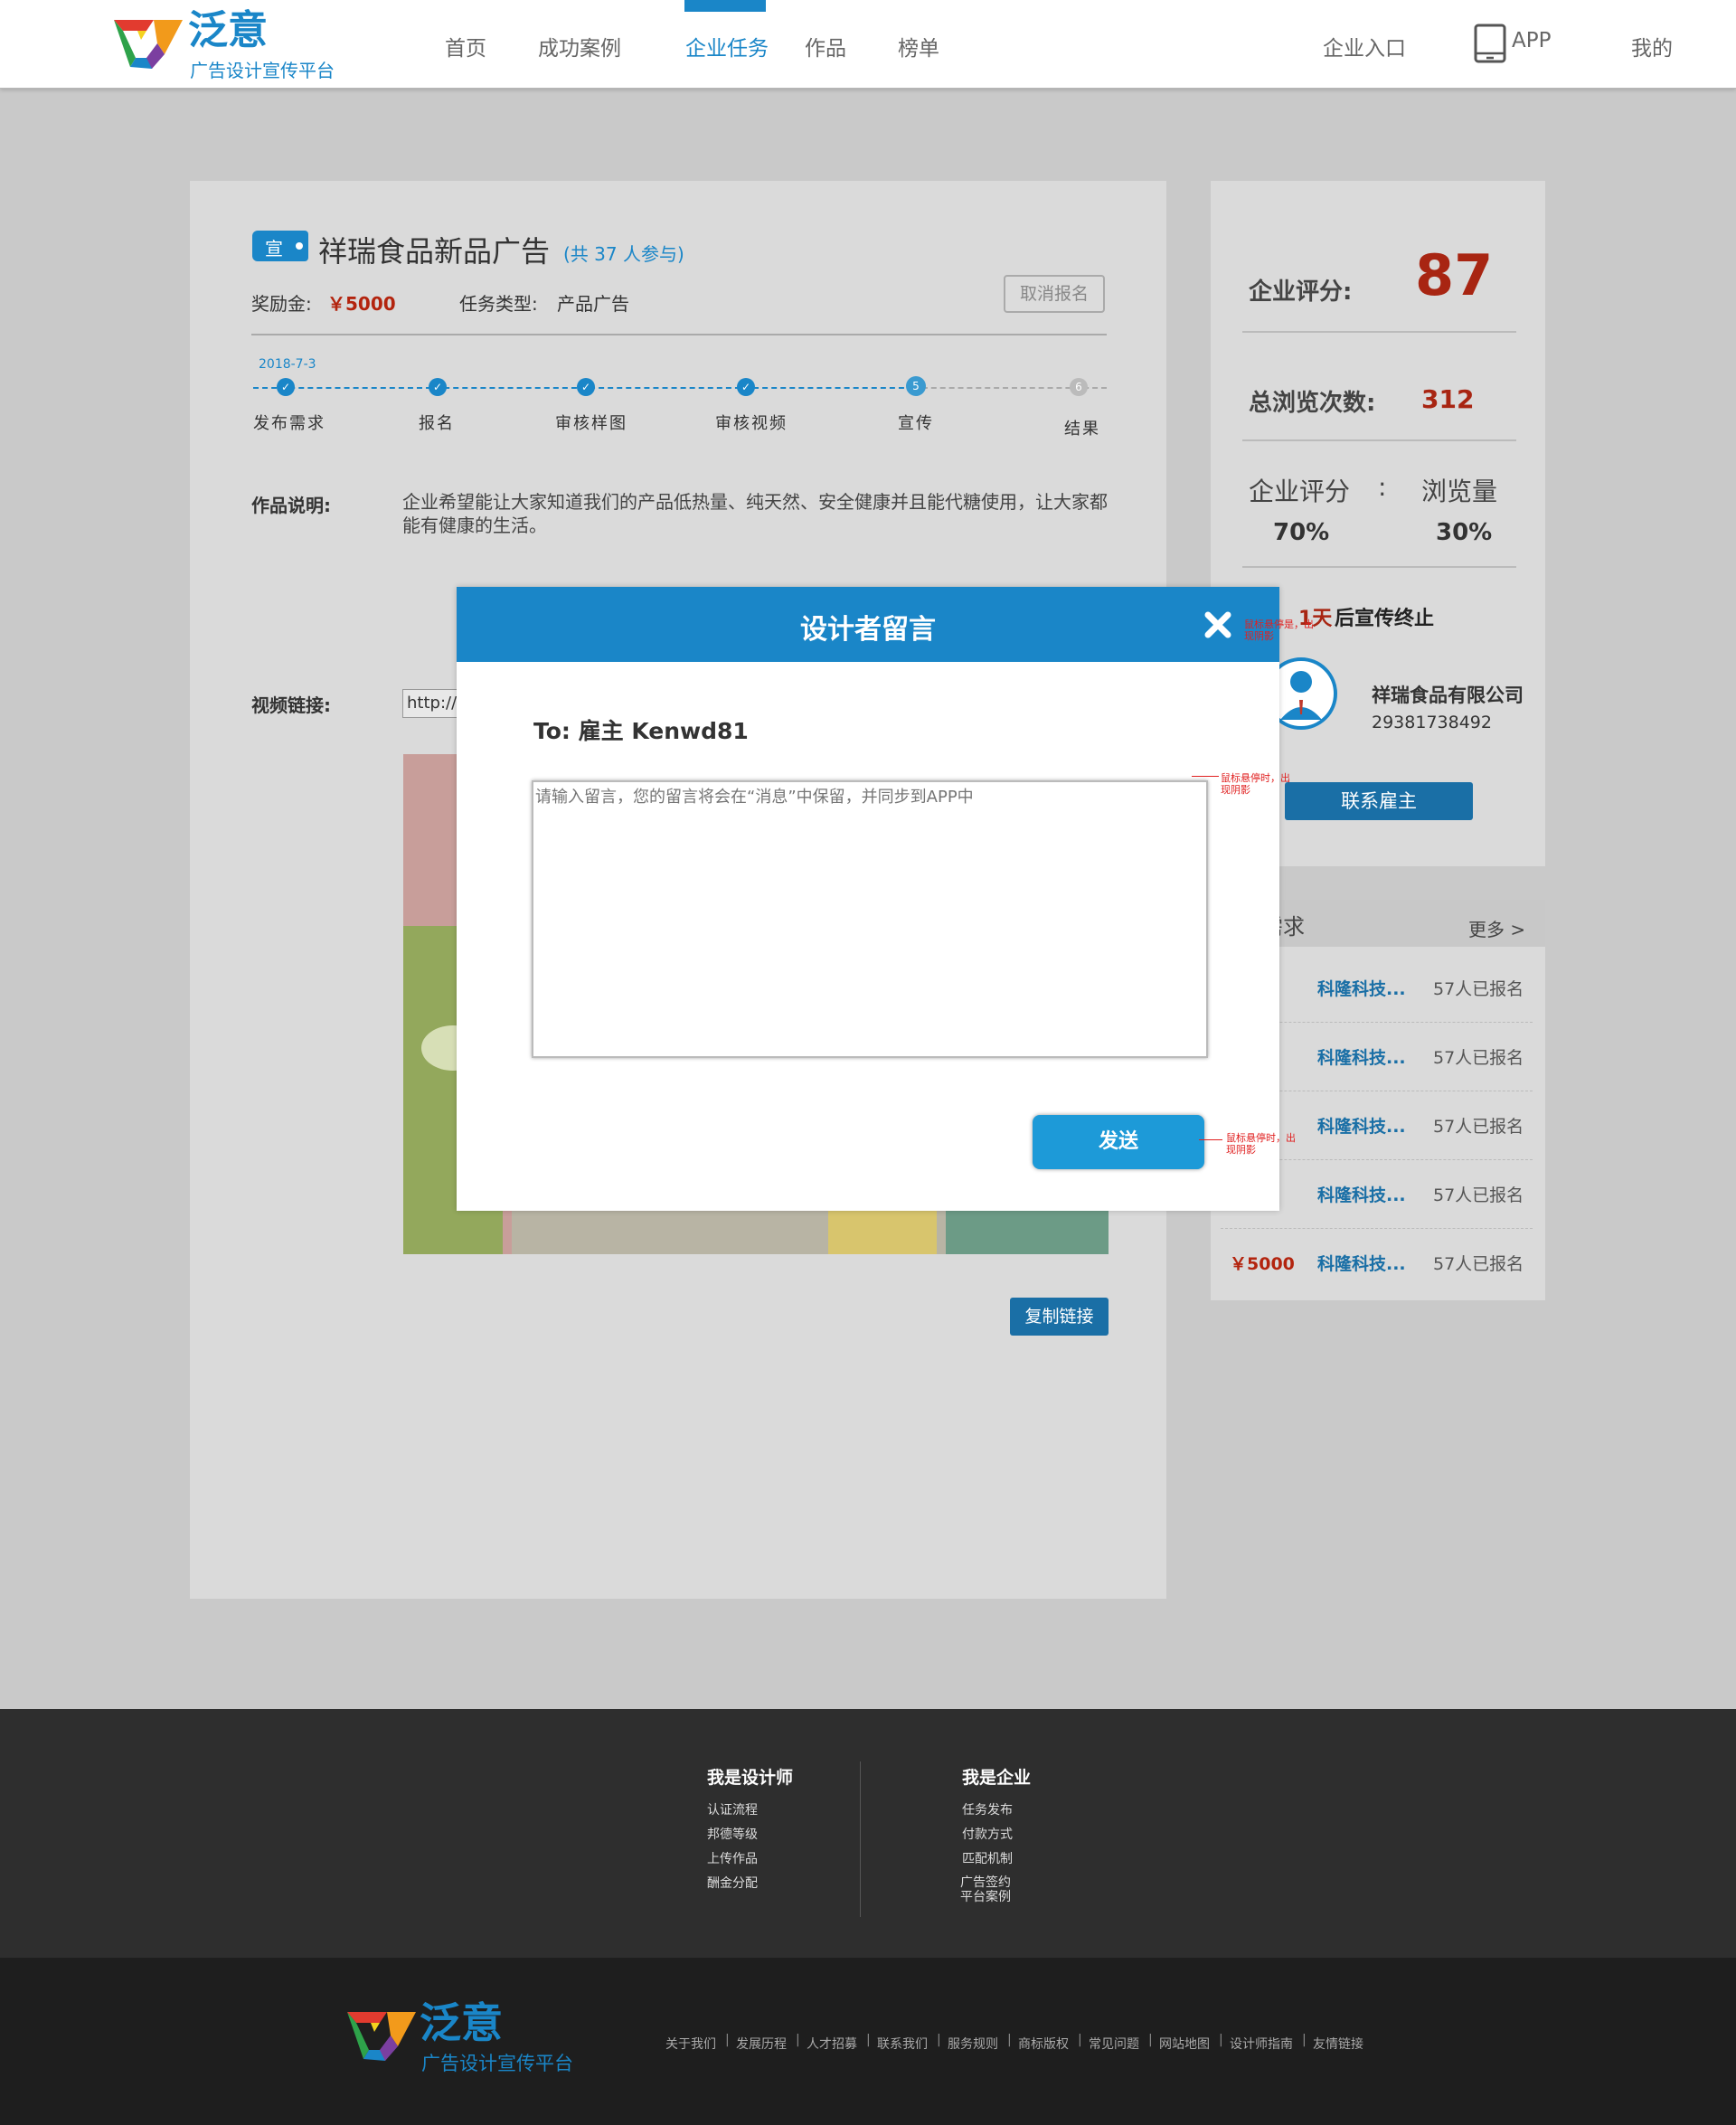  Describe the element at coordinates (462, 2023) in the screenshot. I see `footer-logo-title: 泛意` at that location.